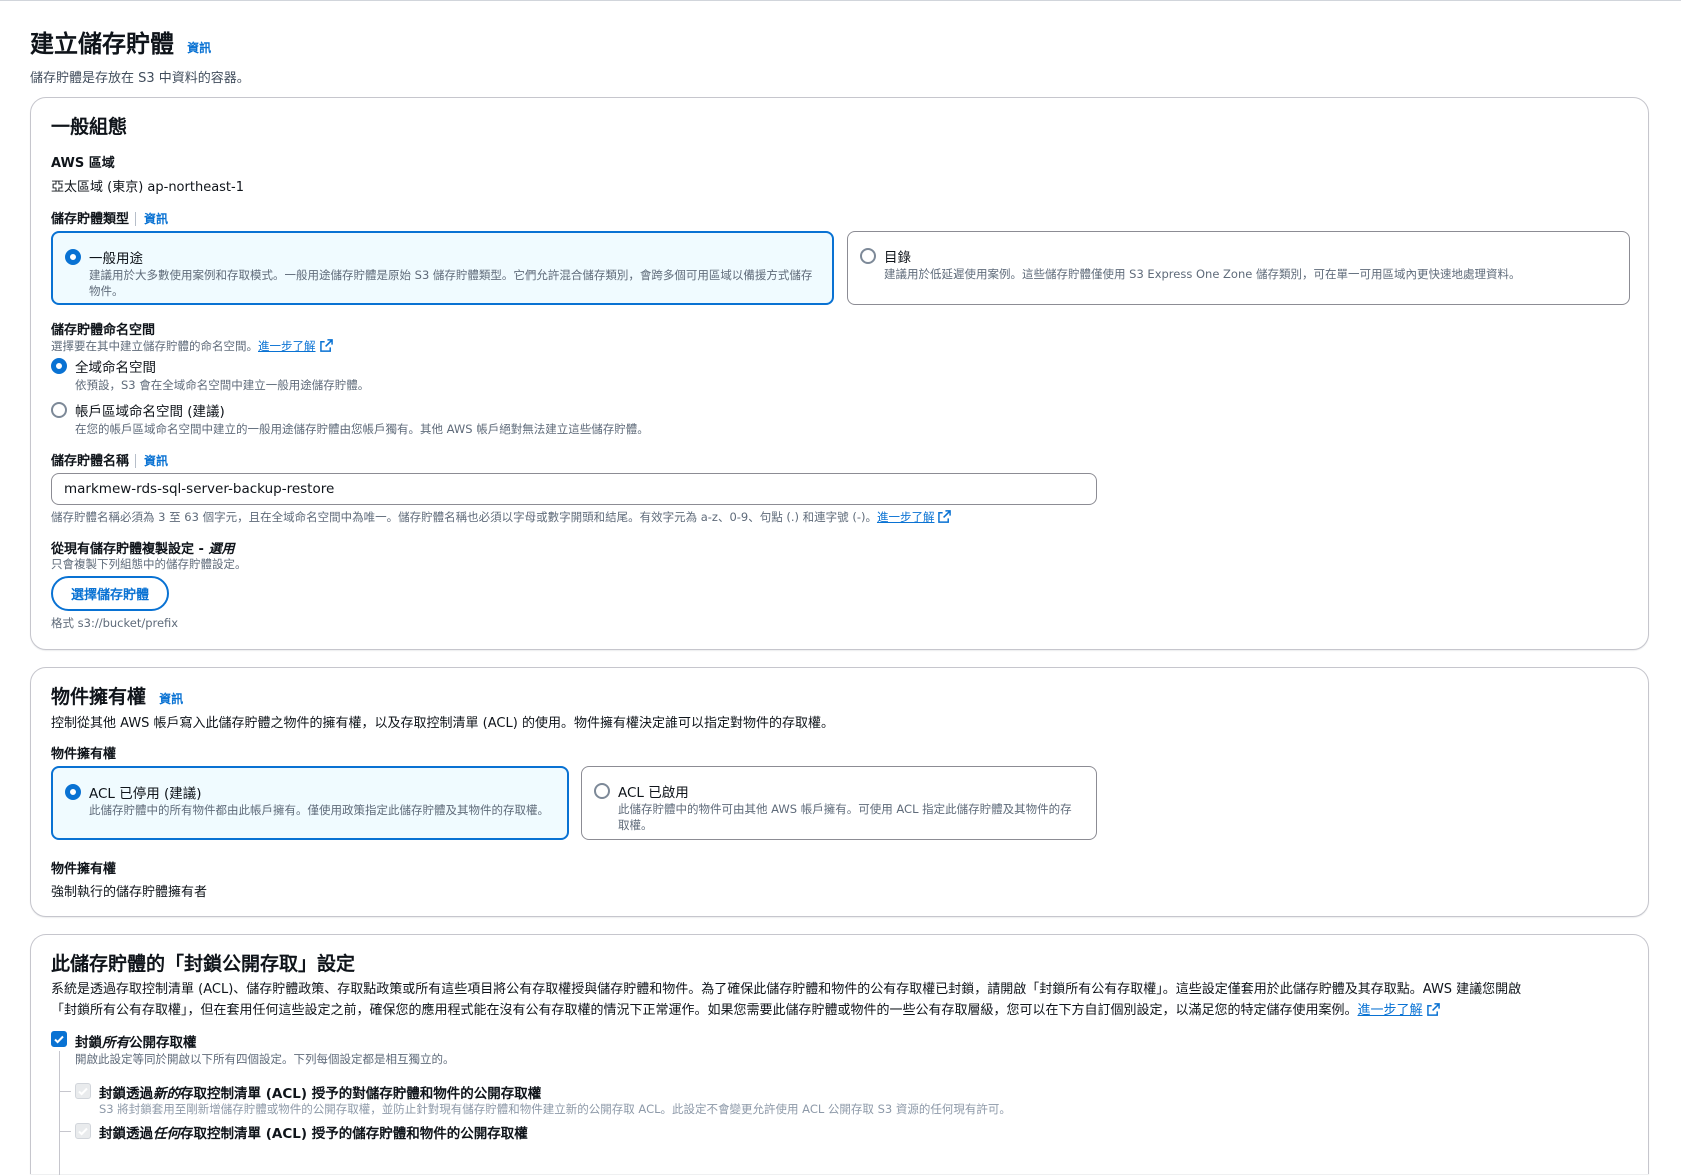  What do you see at coordinates (59, 410) in the screenshot?
I see `radio-account-regional-namespace` at bounding box center [59, 410].